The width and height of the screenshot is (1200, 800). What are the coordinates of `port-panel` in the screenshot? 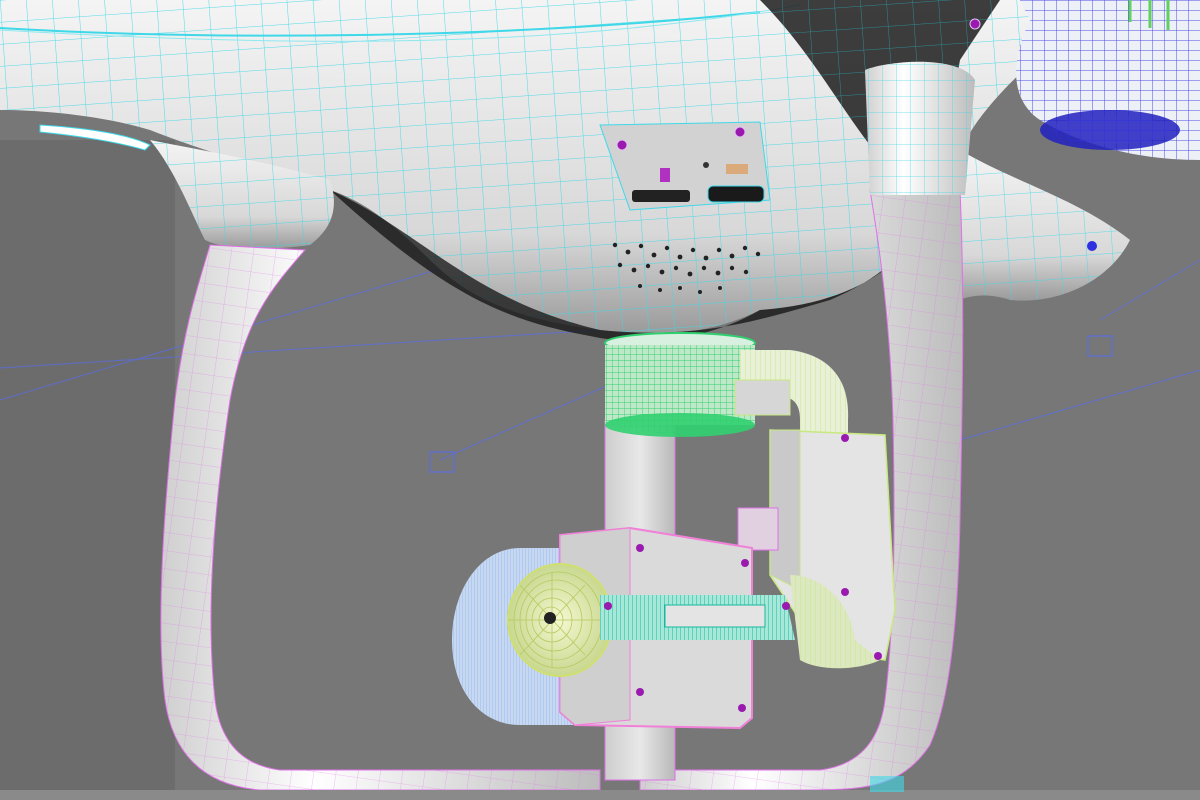 It's located at (685, 166).